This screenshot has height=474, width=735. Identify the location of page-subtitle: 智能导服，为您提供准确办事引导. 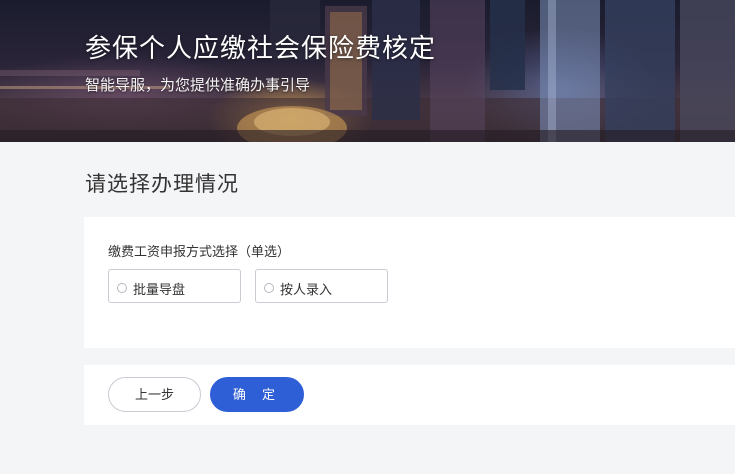
(198, 85).